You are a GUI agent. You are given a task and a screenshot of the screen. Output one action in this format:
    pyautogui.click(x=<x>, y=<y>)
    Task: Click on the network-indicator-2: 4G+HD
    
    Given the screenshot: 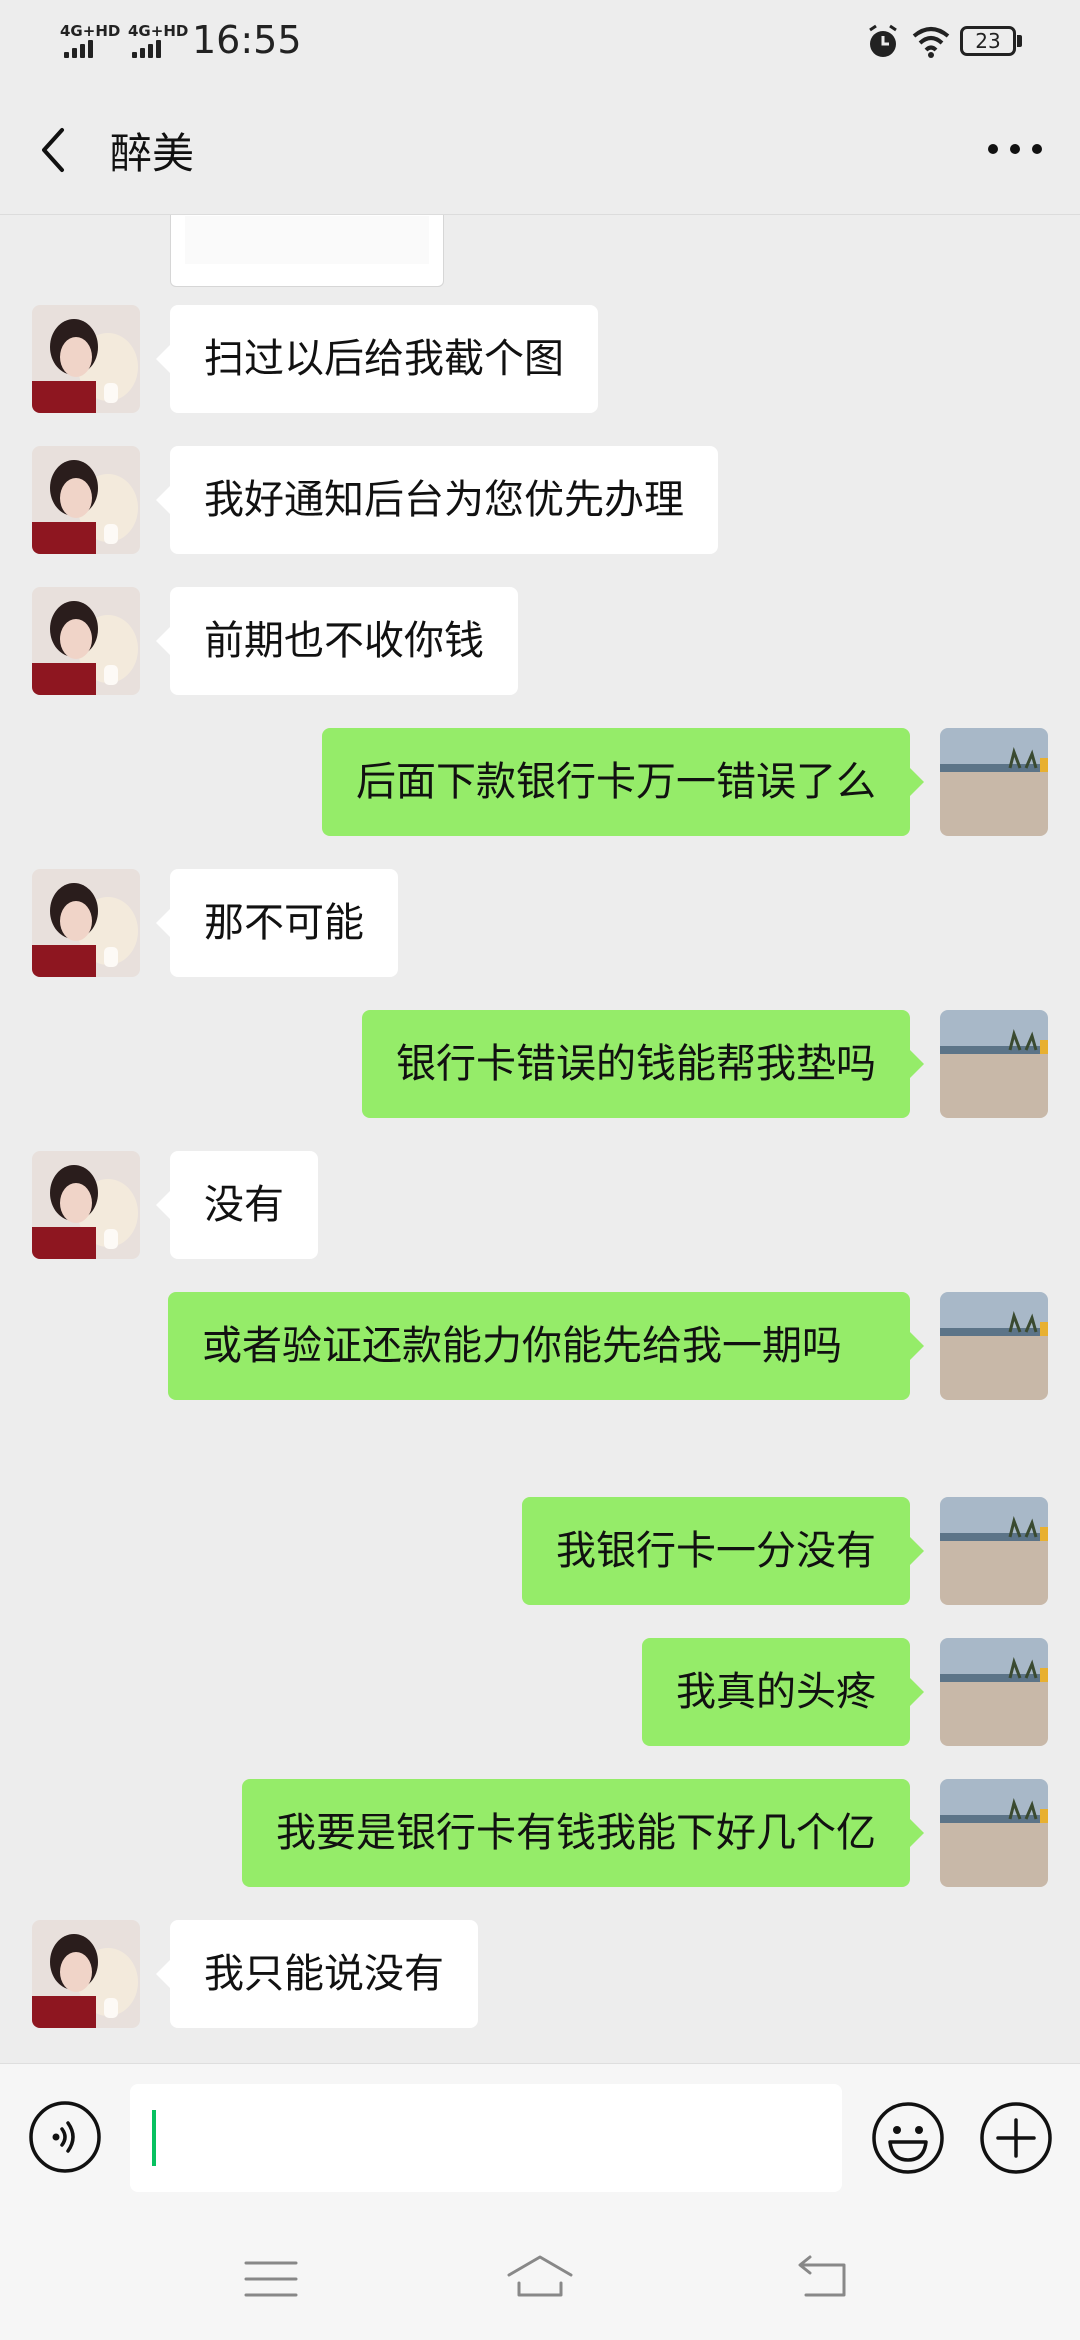 What is the action you would take?
    pyautogui.click(x=158, y=31)
    